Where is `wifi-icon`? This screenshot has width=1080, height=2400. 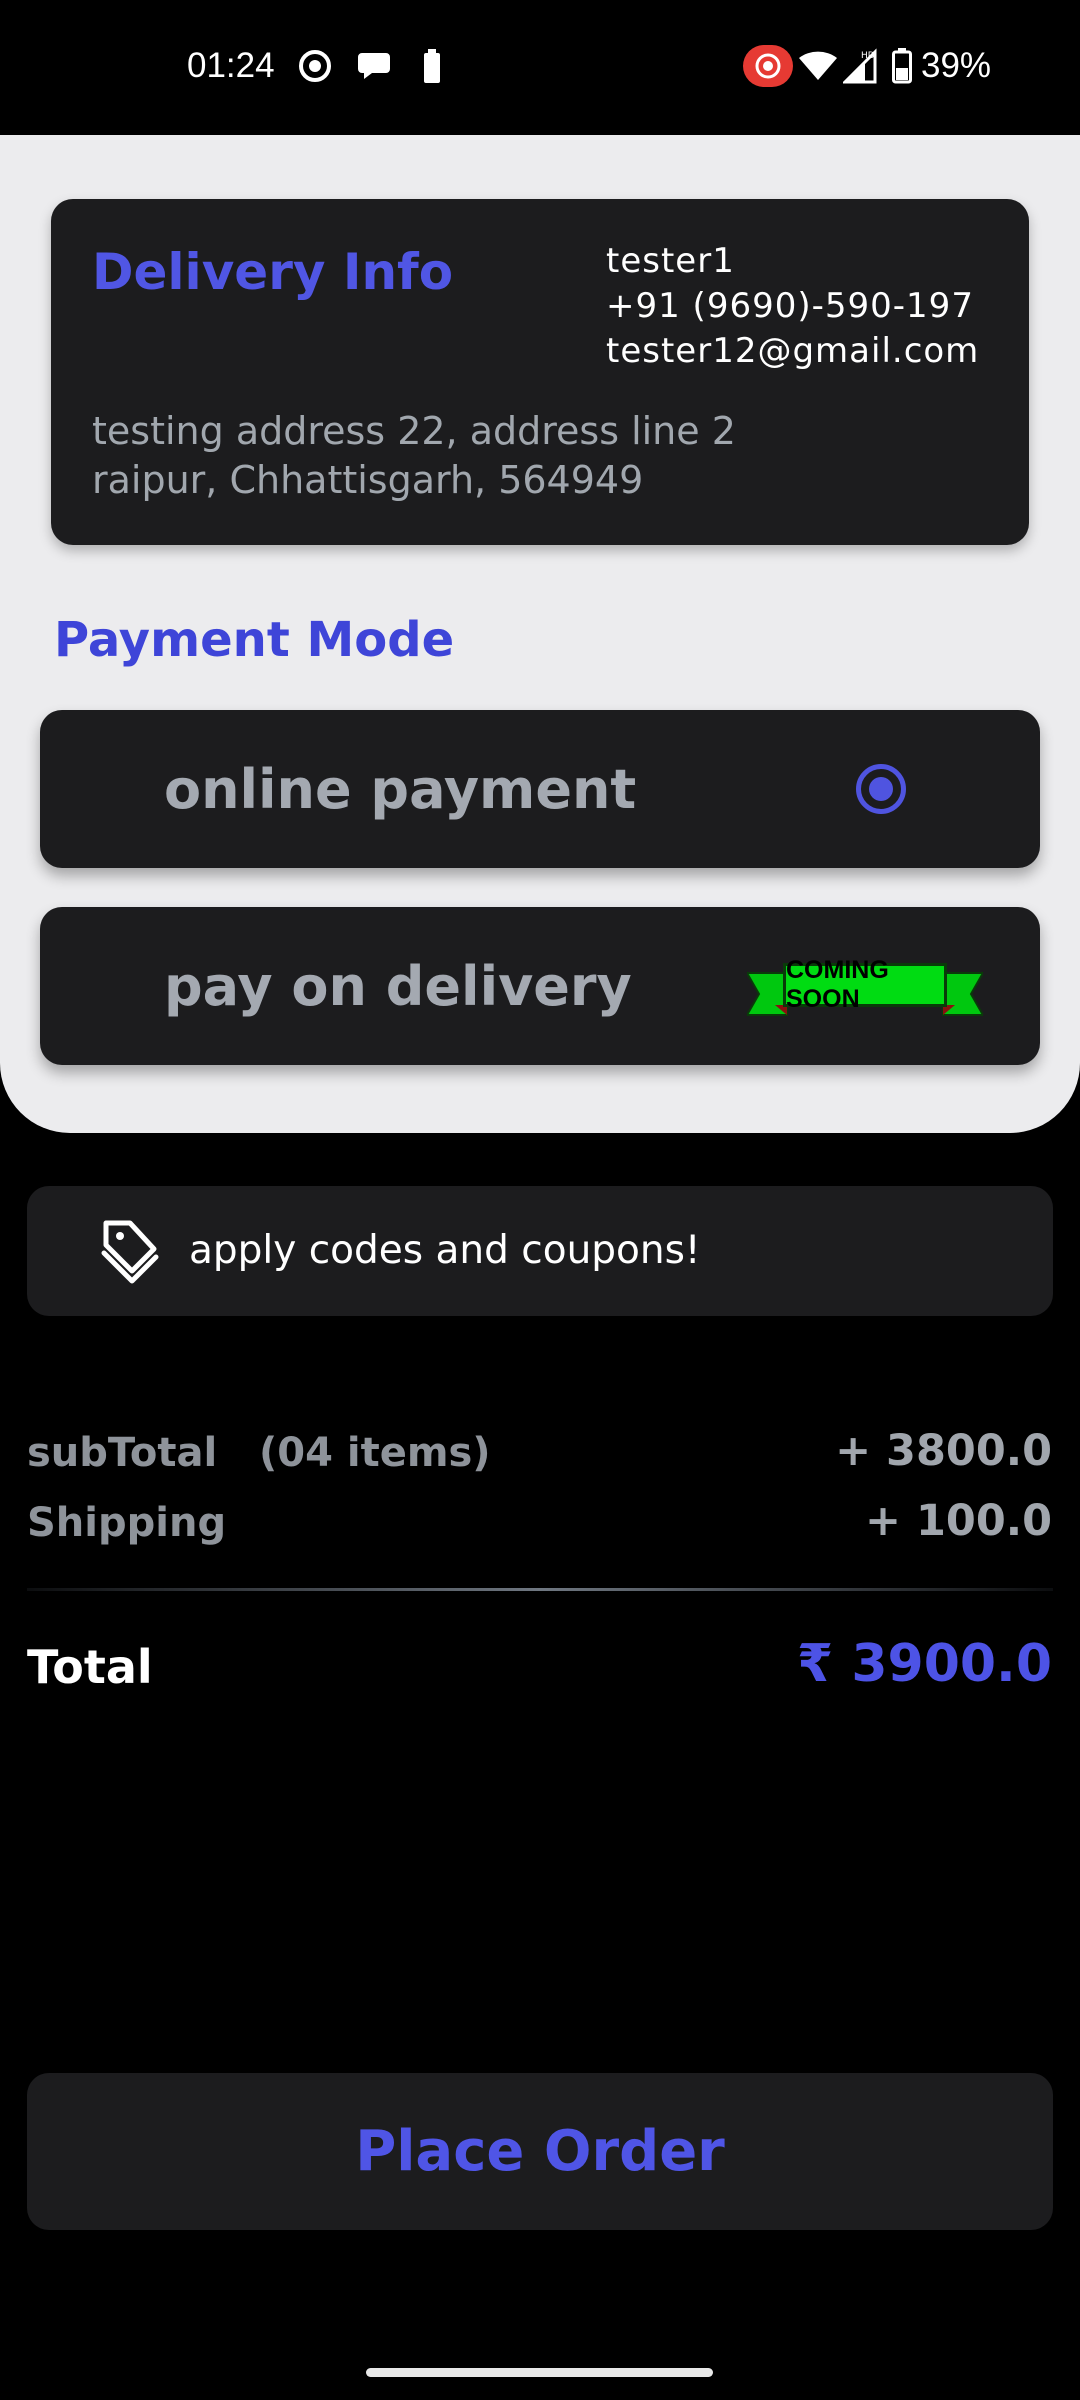 wifi-icon is located at coordinates (818, 66).